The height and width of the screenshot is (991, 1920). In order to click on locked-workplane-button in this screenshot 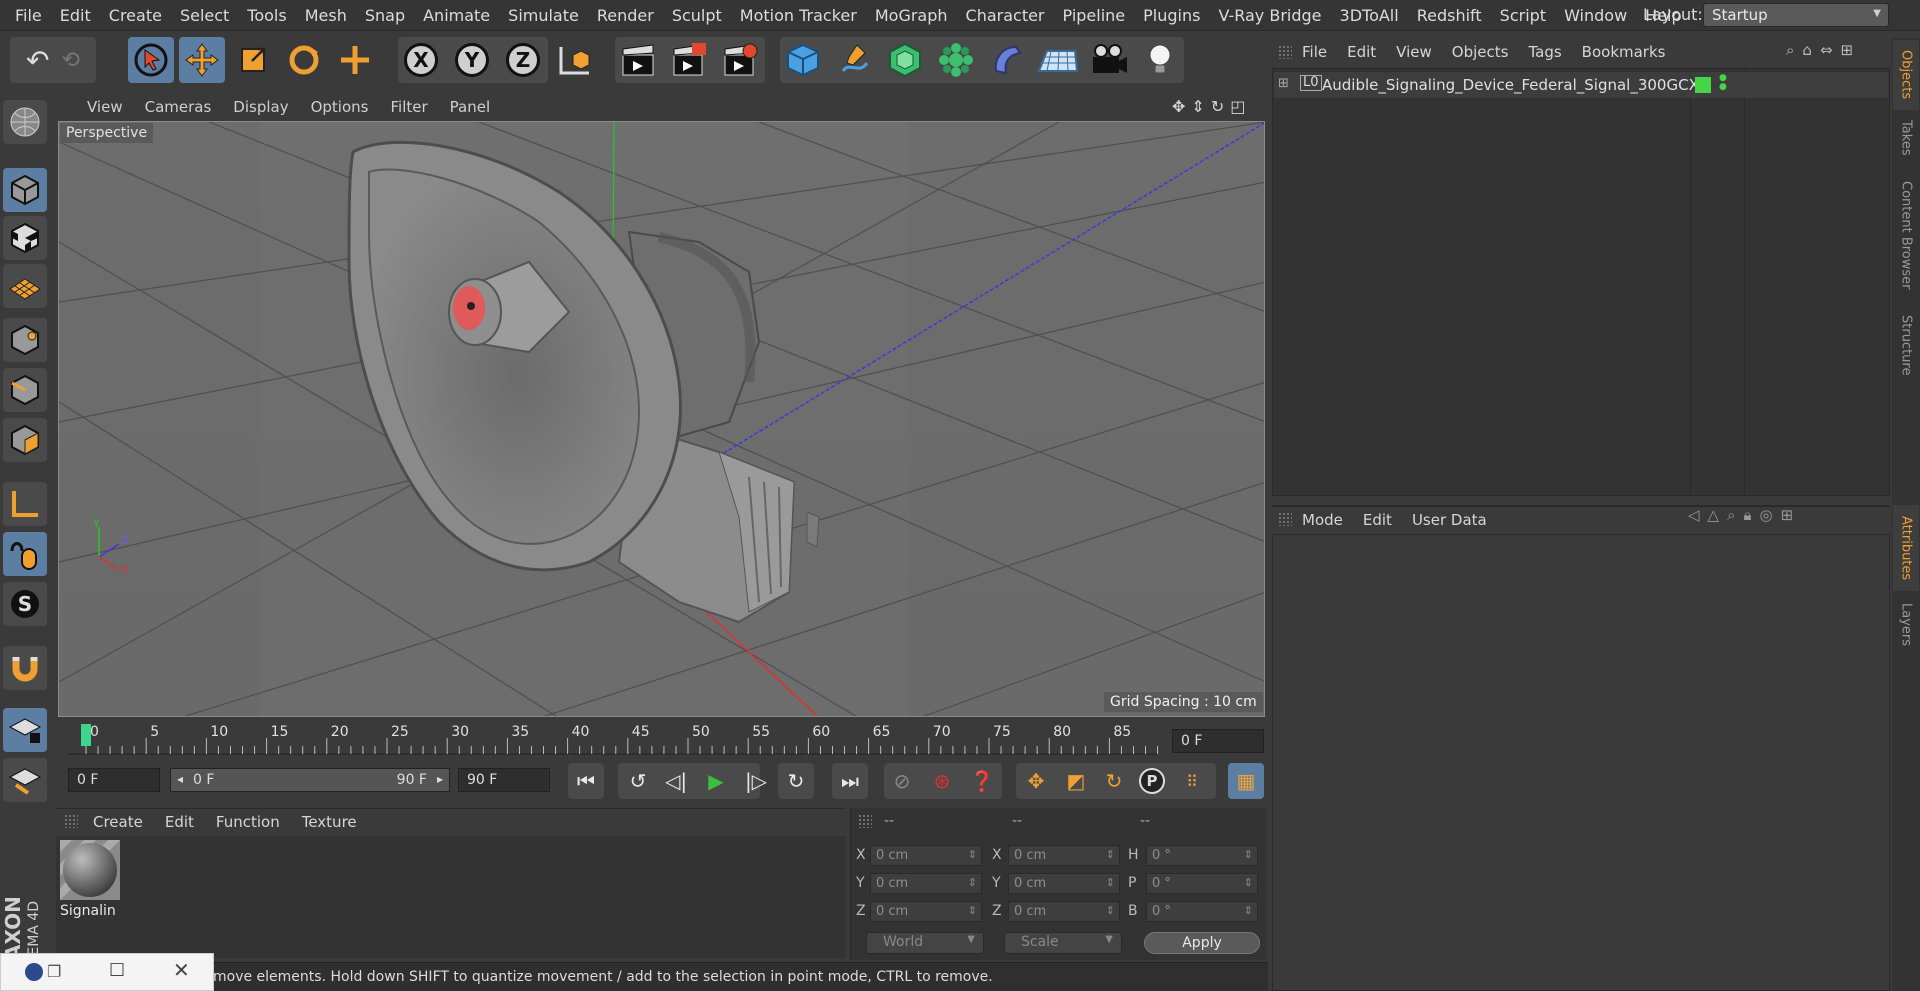, I will do `click(25, 730)`.